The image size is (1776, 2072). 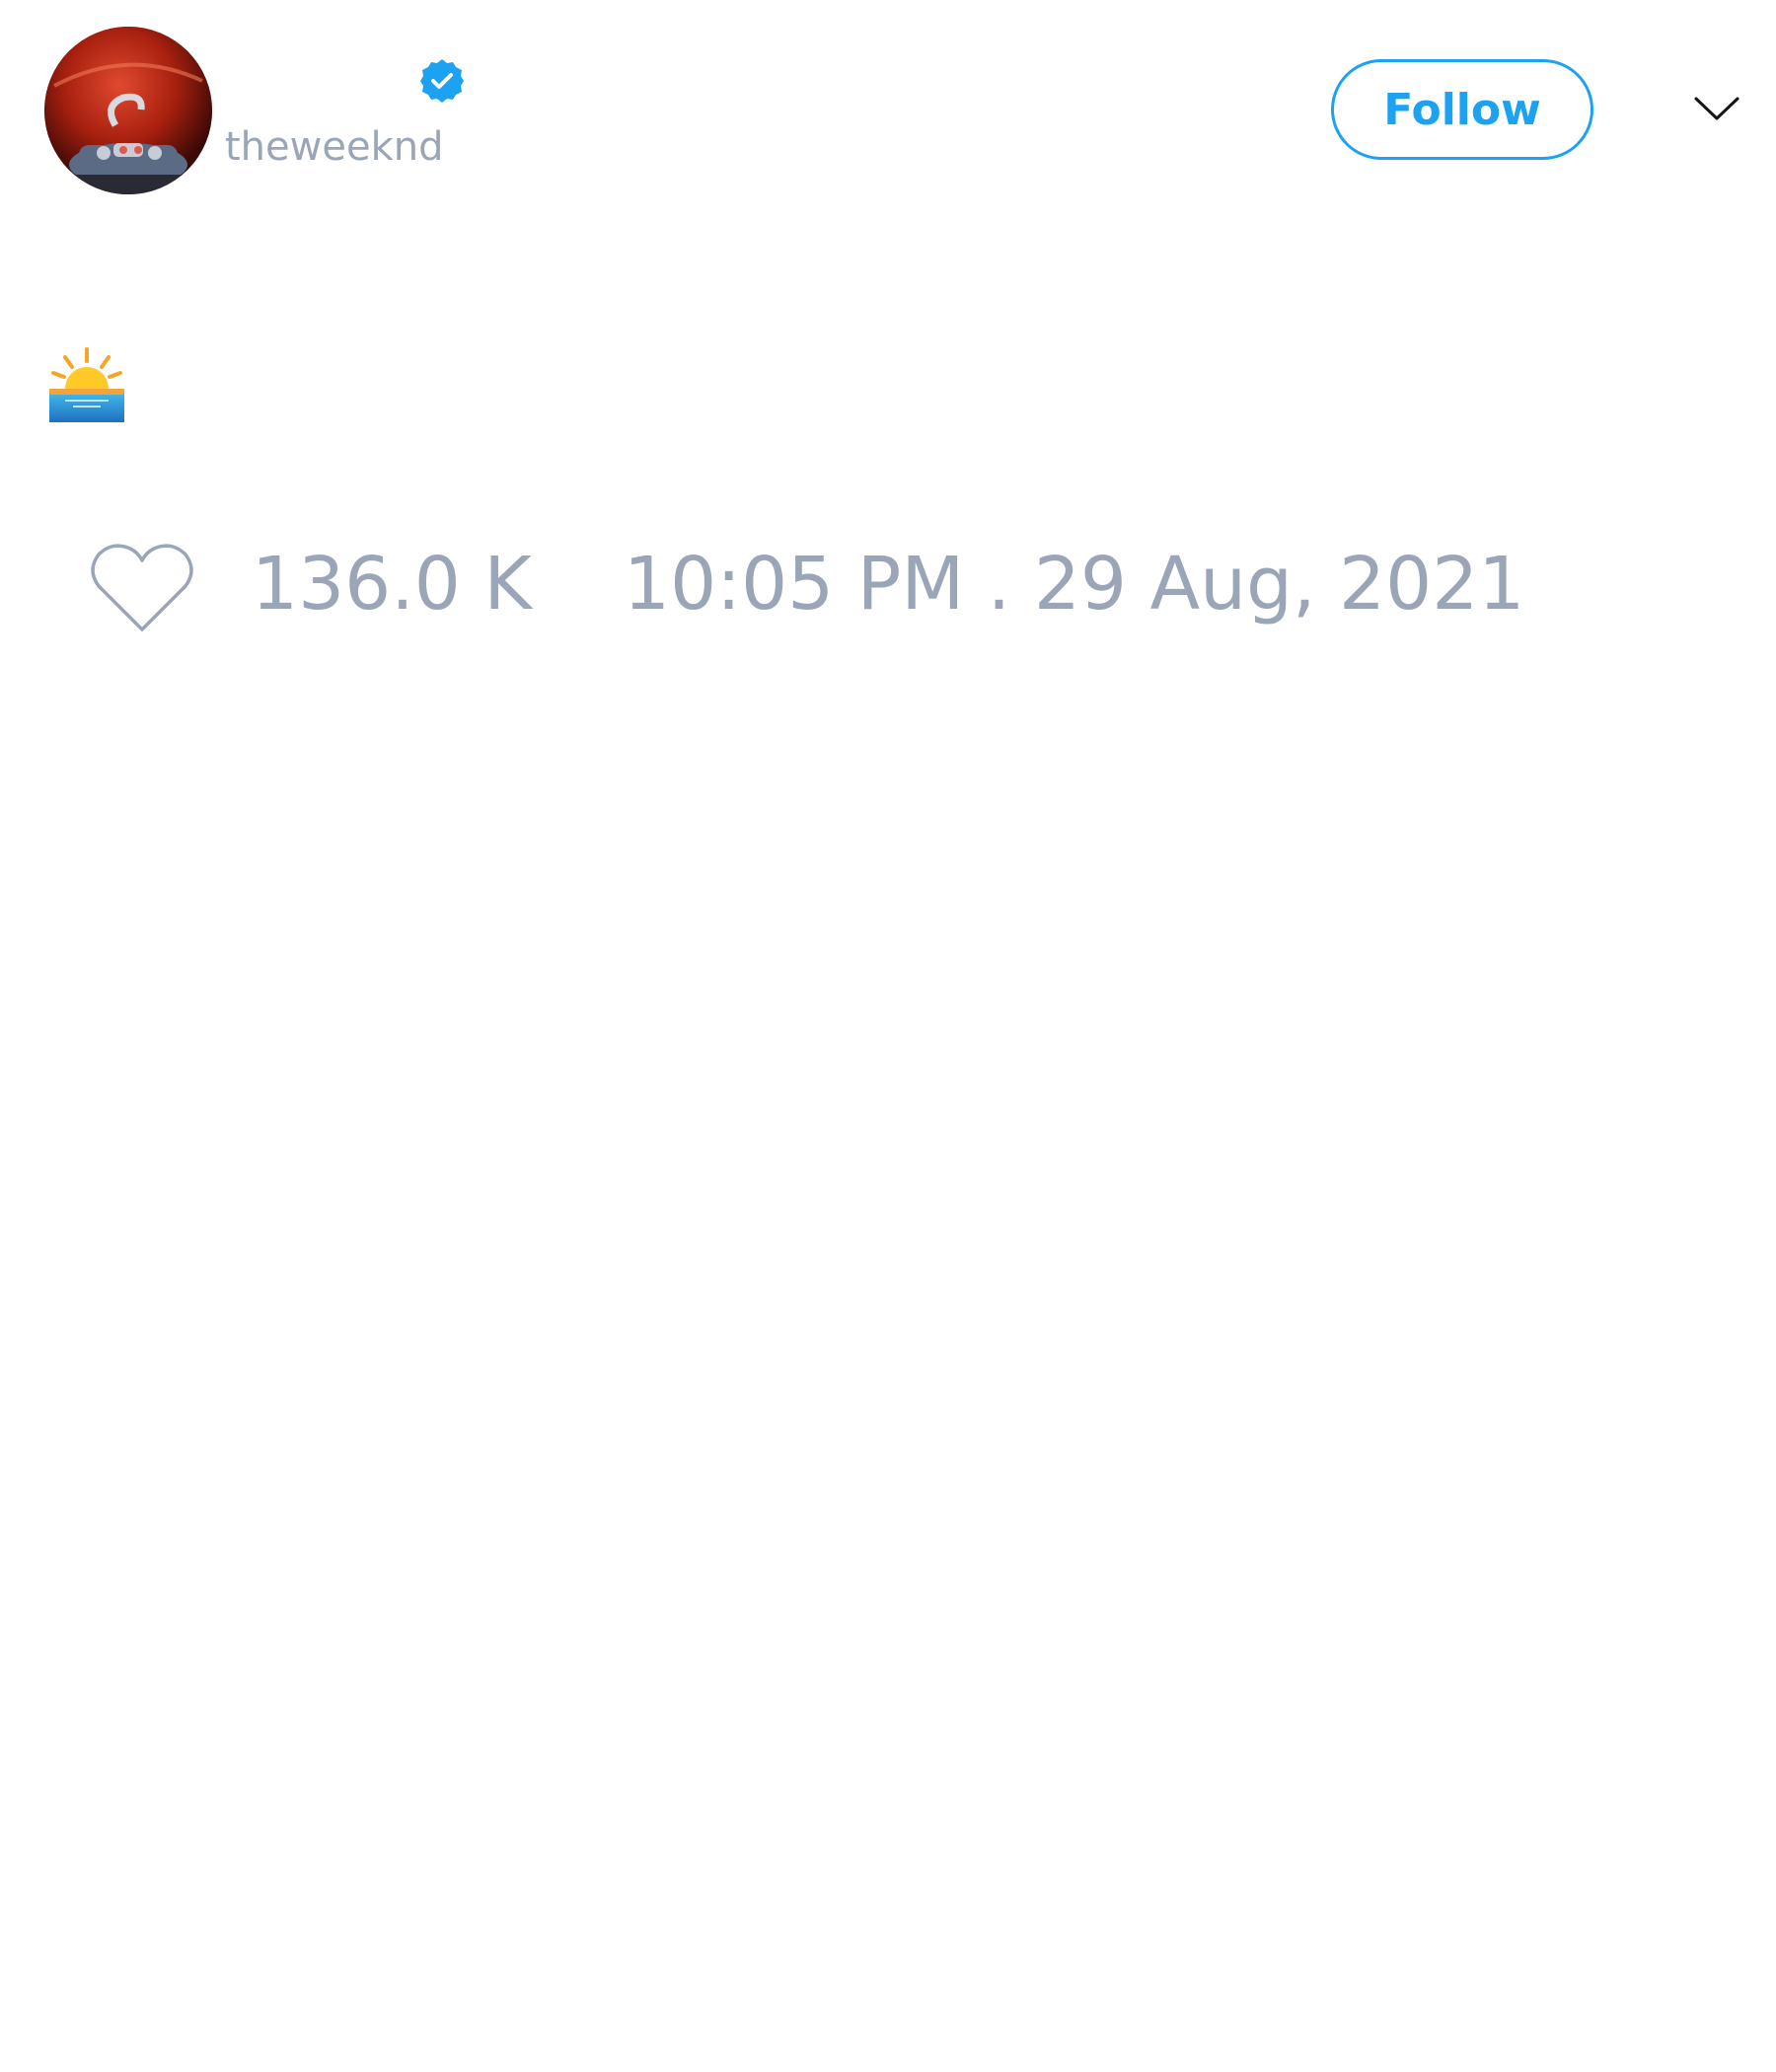 I want to click on chevron-down-icon, so click(x=1717, y=109).